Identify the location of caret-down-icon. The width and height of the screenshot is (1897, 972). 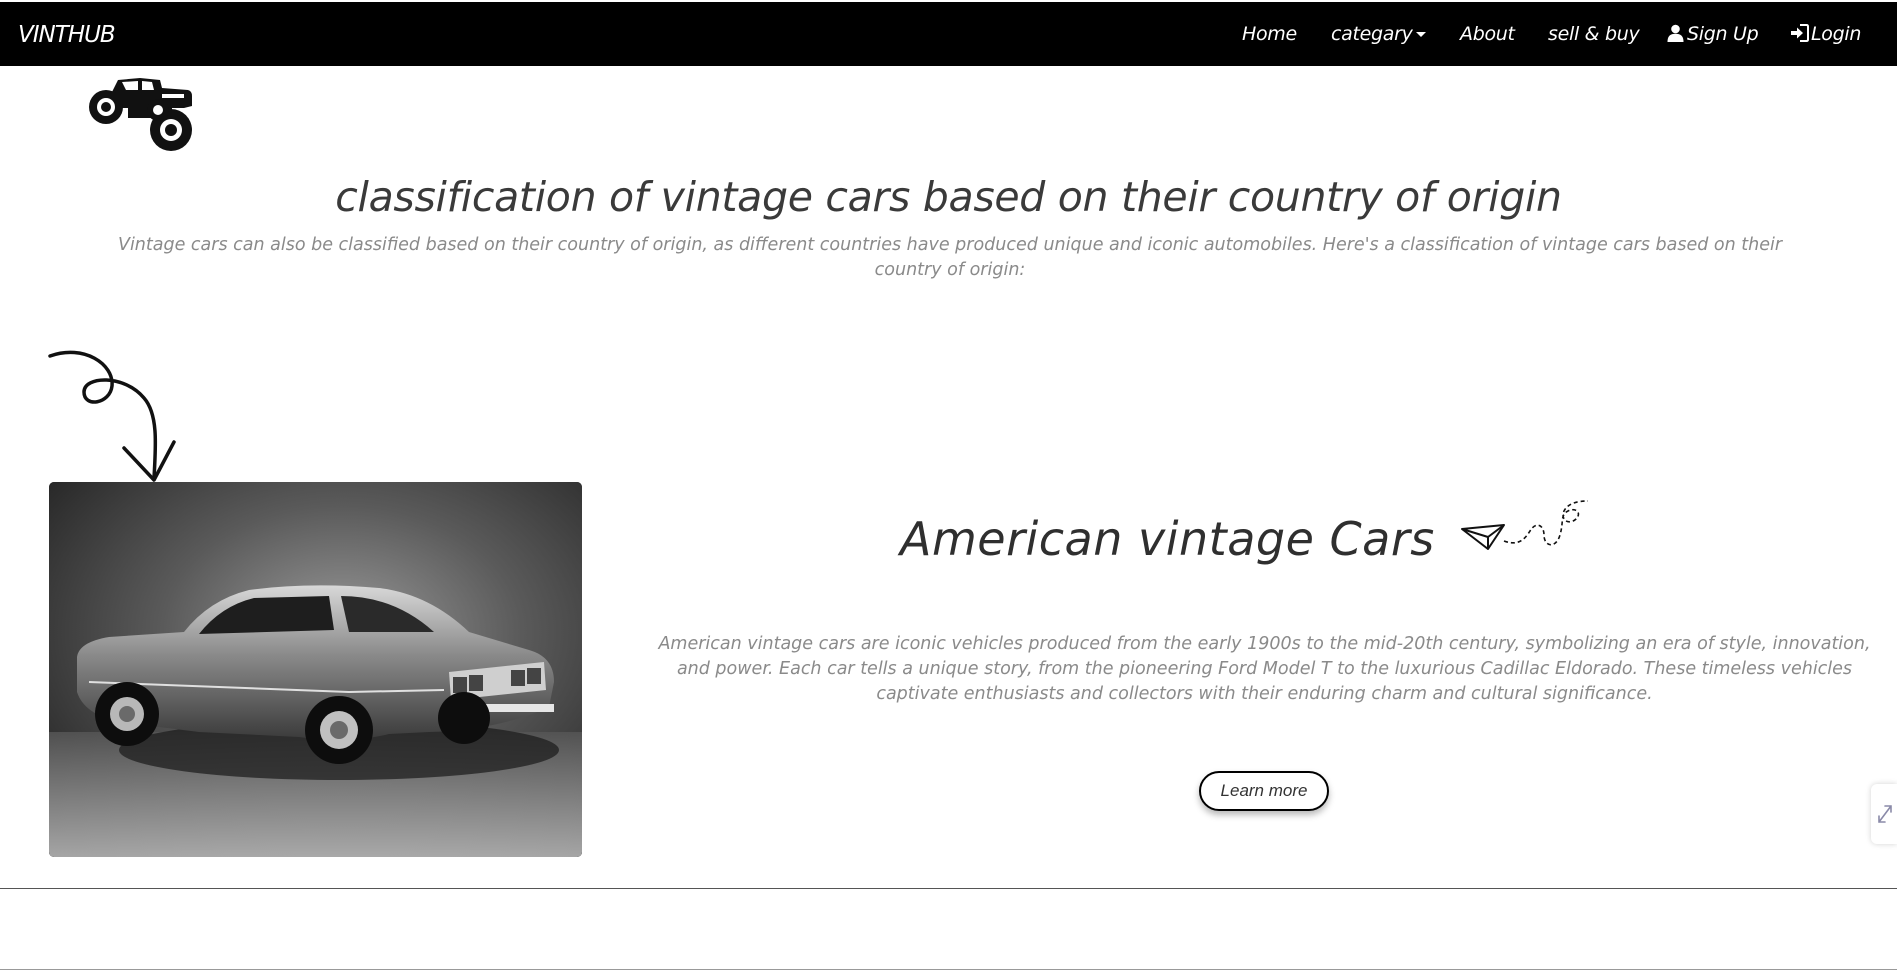
(1420, 34).